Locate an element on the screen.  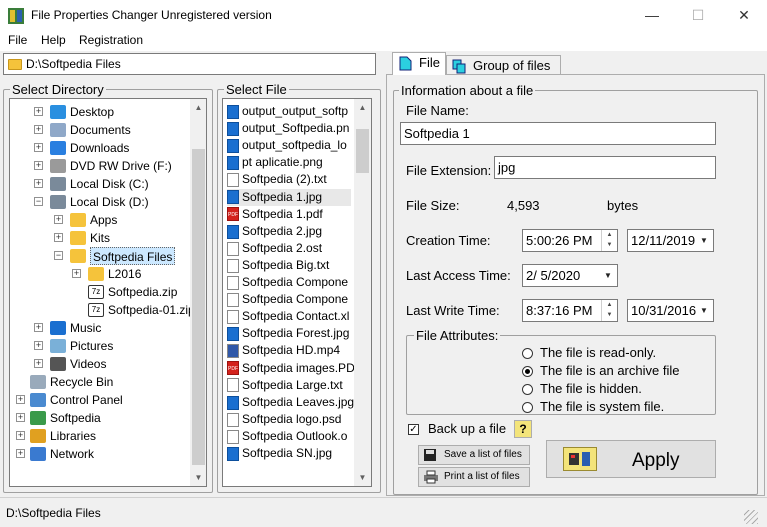
file-list-item: Softpedia 2.ost is located at coordinates (289, 248).